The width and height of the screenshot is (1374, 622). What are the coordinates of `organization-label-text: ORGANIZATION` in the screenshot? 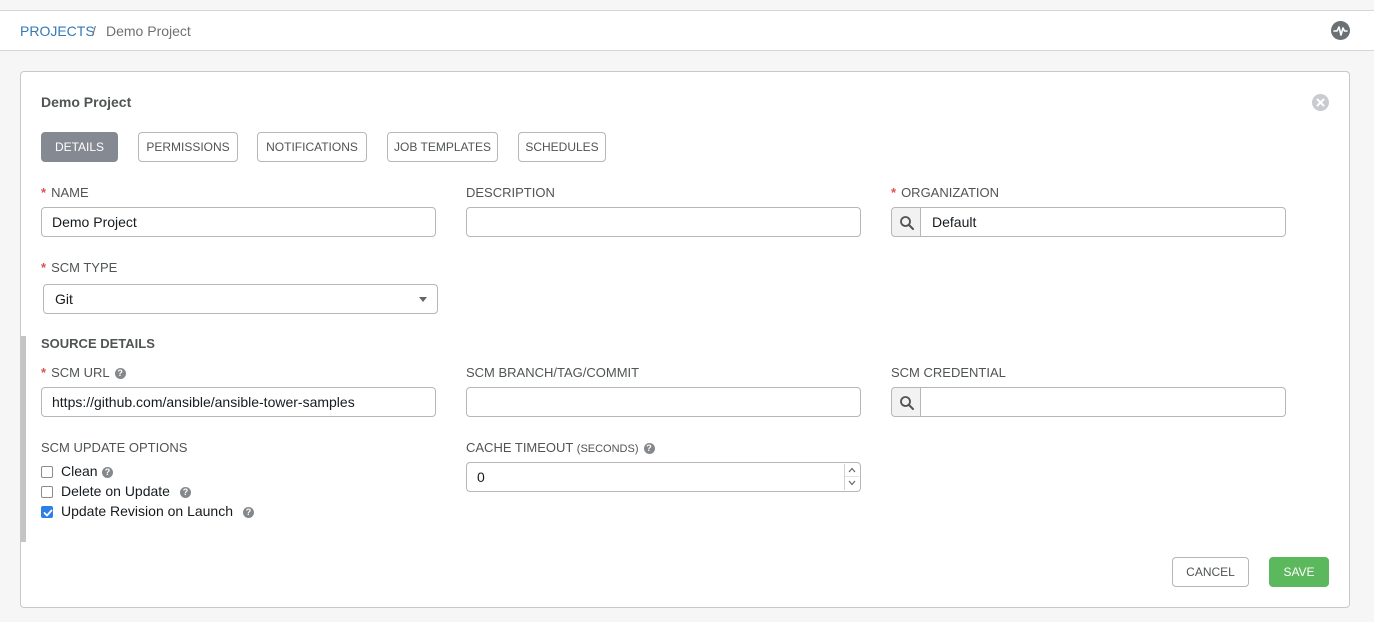 It's located at (950, 192).